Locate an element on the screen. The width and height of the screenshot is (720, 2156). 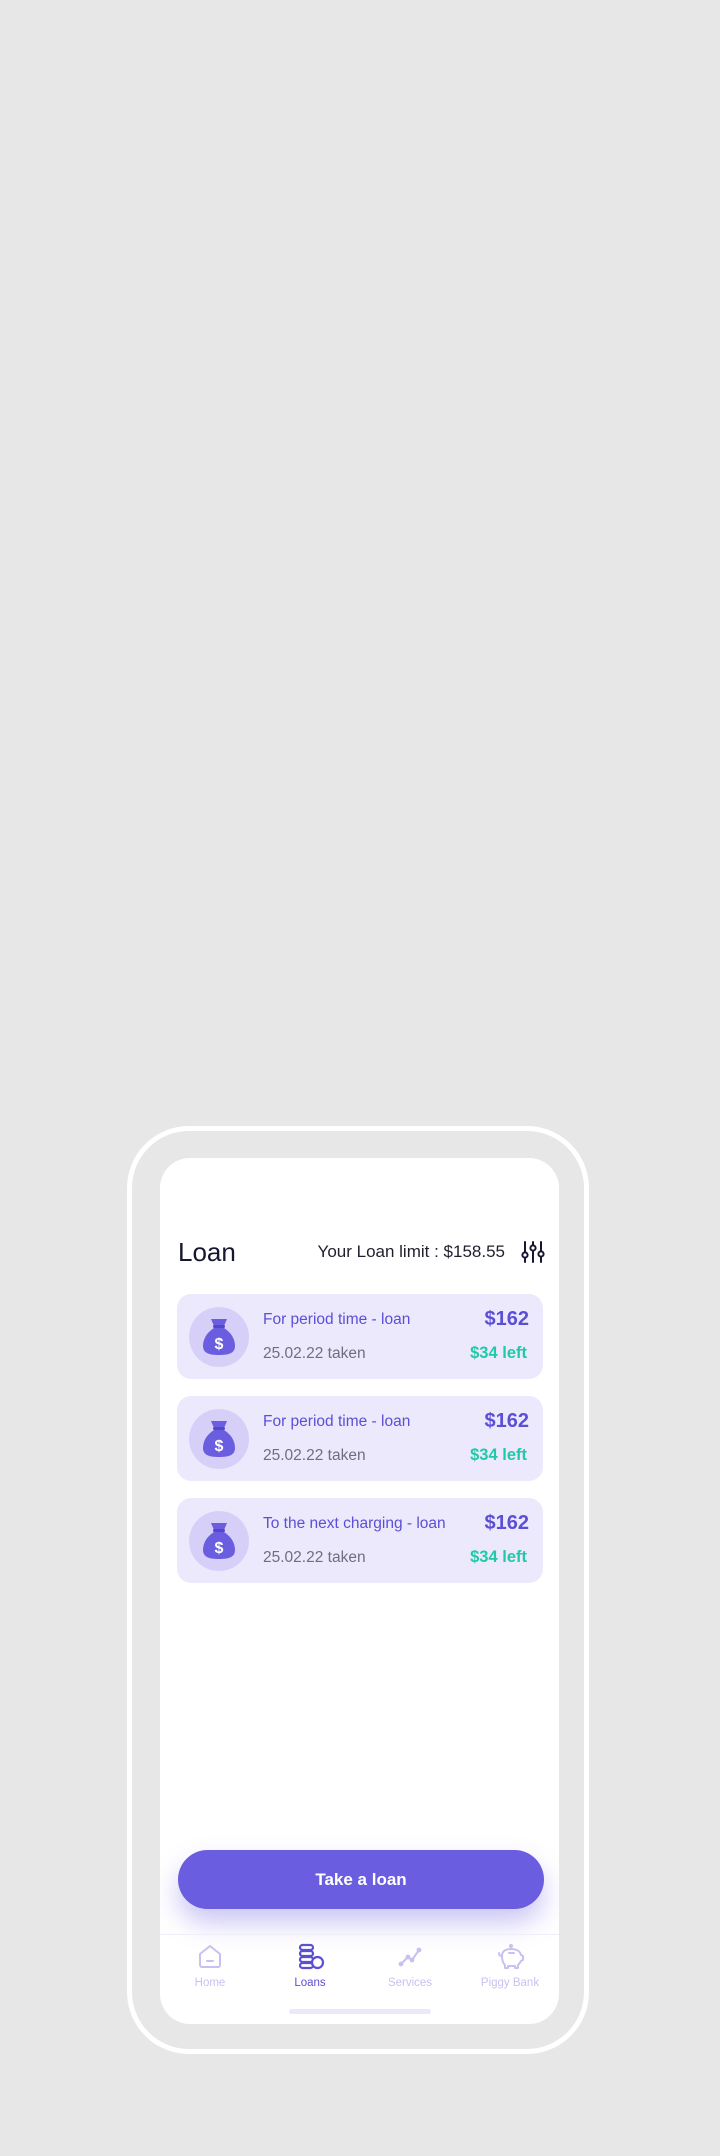
tab-services: Services is located at coordinates (410, 1965).